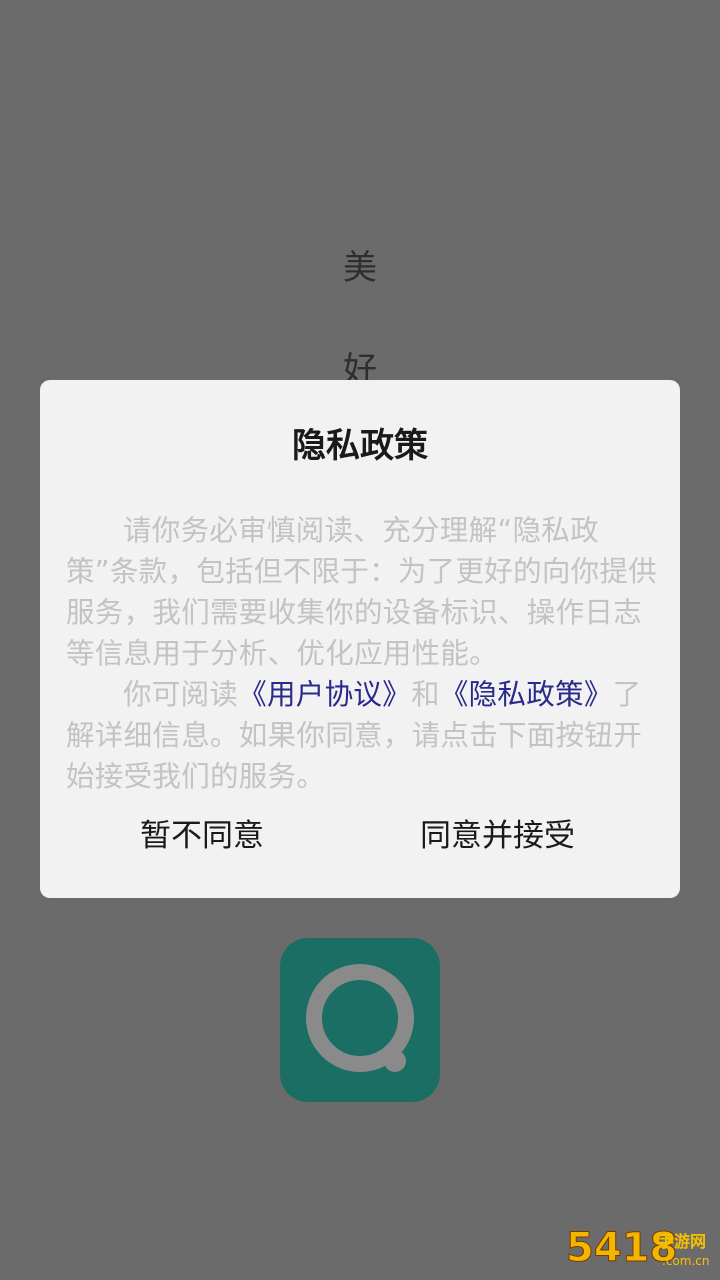 Image resolution: width=720 pixels, height=1280 pixels. What do you see at coordinates (642, 1249) in the screenshot?
I see `watermark-logo: 5418 手游网 .com.cn` at bounding box center [642, 1249].